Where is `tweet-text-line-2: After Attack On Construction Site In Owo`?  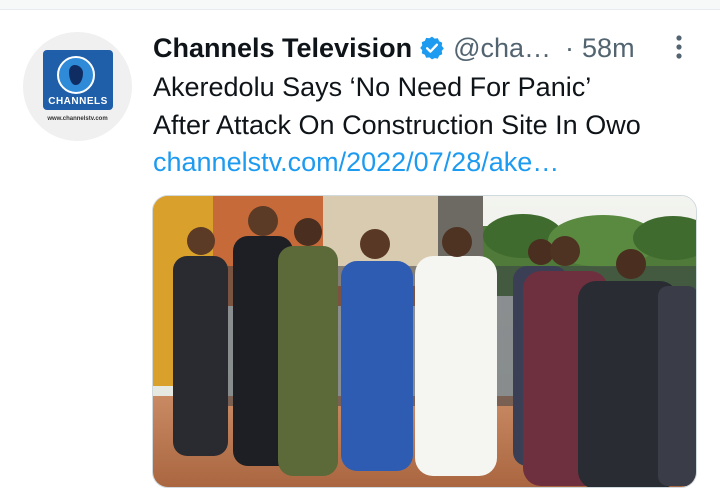
tweet-text-line-2: After Attack On Construction Site In Owo is located at coordinates (397, 125).